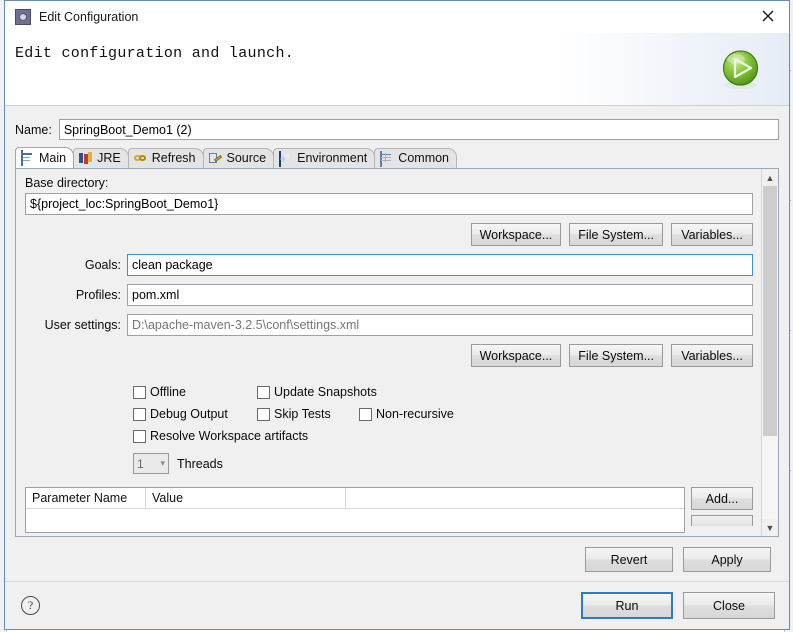 This screenshot has width=793, height=632. What do you see at coordinates (246, 158) in the screenshot?
I see `tab-source-label: Source` at bounding box center [246, 158].